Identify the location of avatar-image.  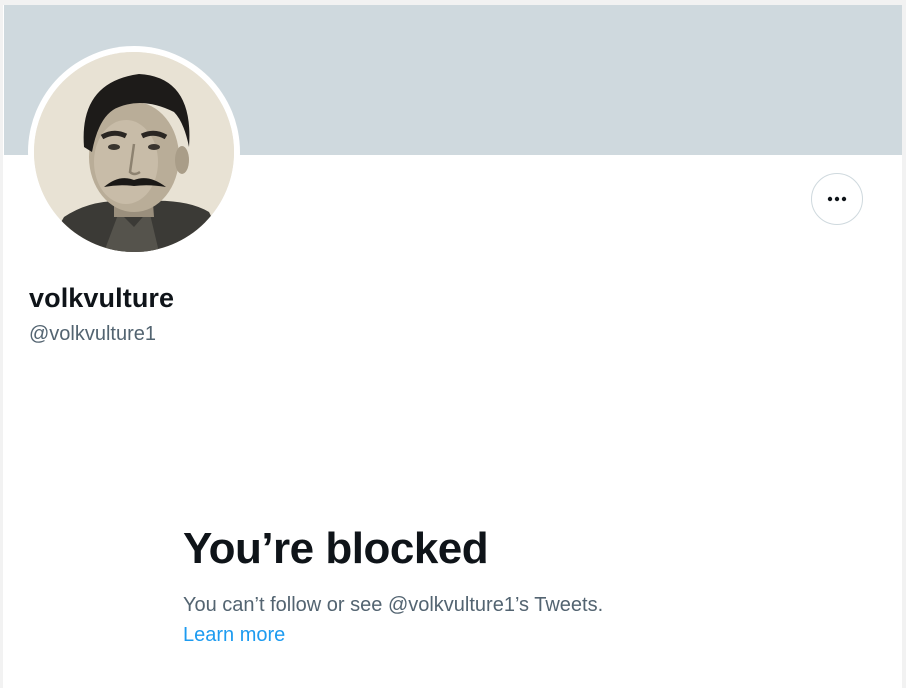
(134, 152).